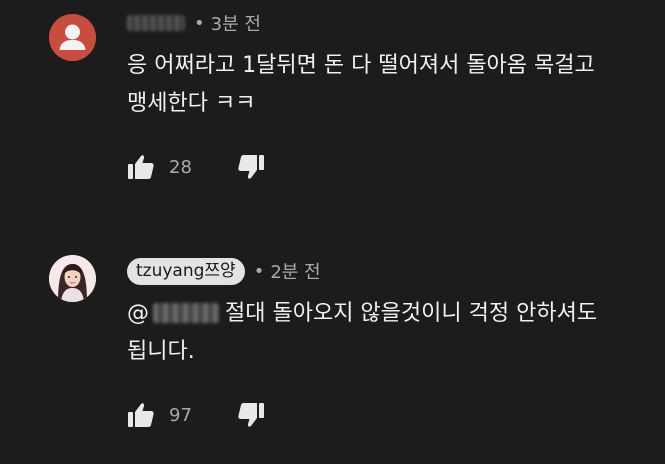 The width and height of the screenshot is (665, 464). Describe the element at coordinates (361, 65) in the screenshot. I see `comment-text-line: 응 어쩌라고 1달뒤면 돈 다 떨어져서 돌아옴 목걸고` at that location.